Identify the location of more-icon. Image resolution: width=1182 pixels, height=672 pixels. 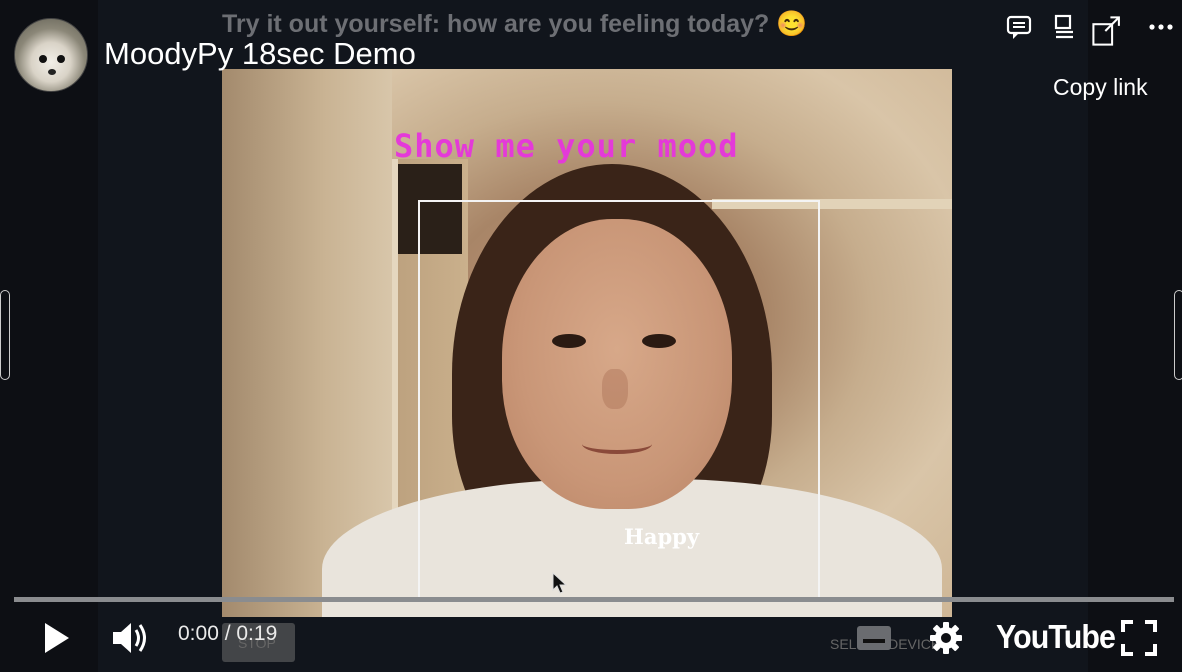
(1161, 27).